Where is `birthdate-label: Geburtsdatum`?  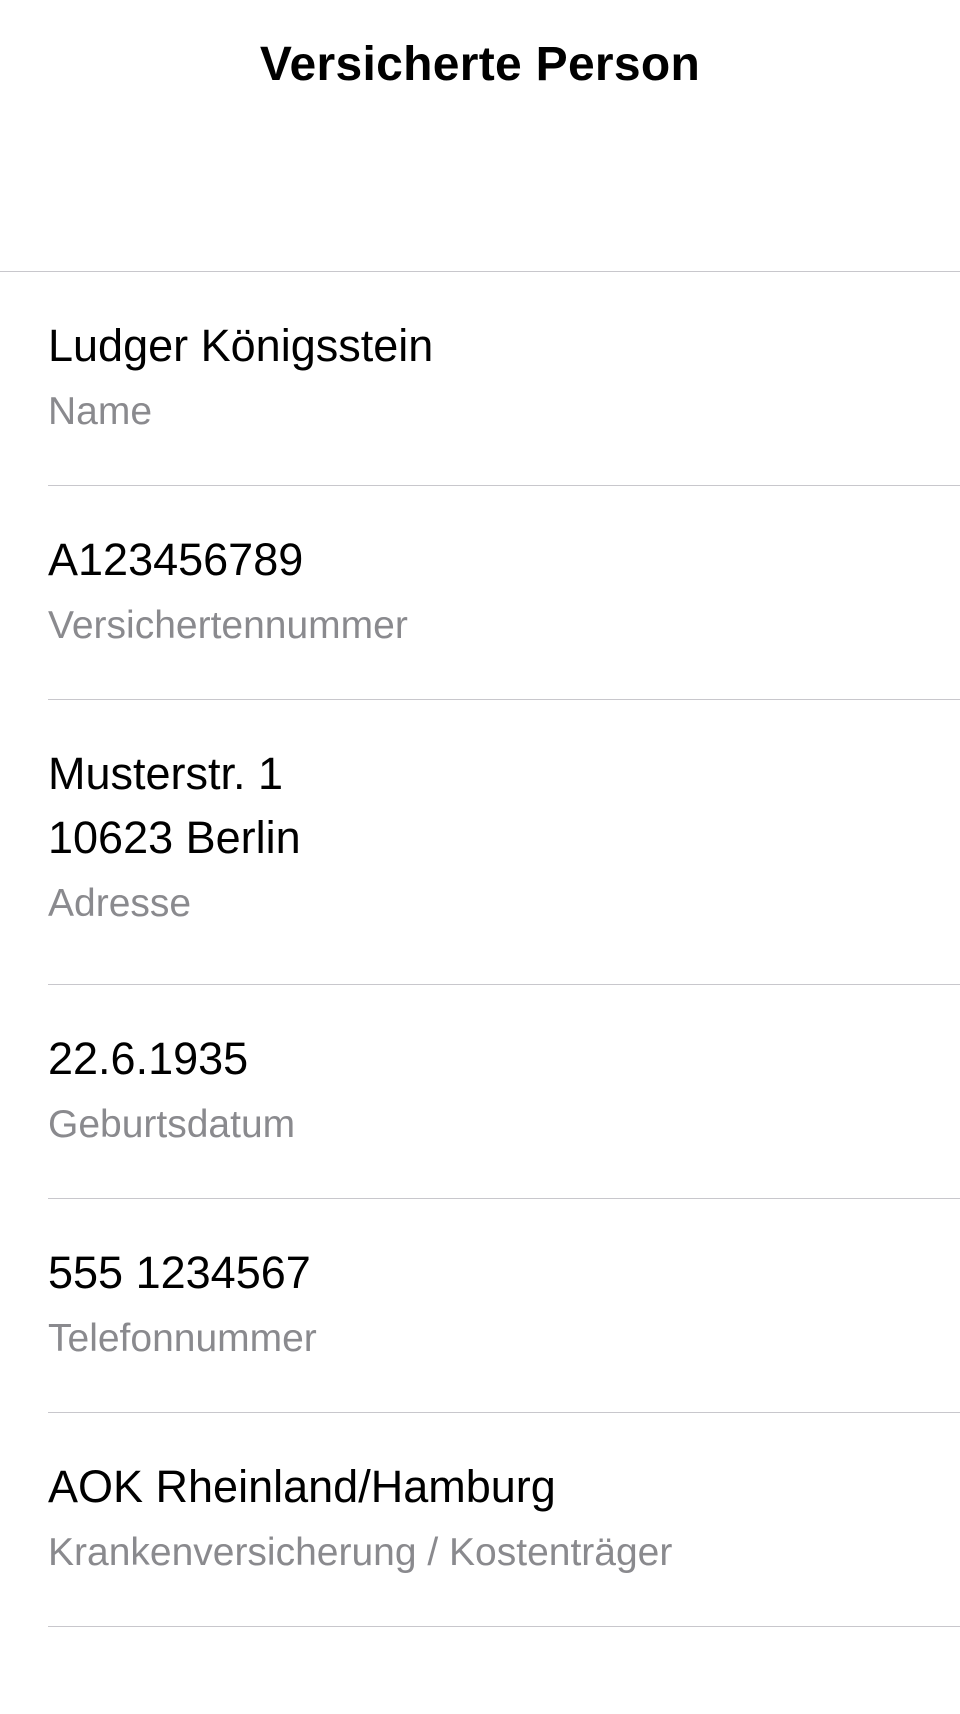
birthdate-label: Geburtsdatum is located at coordinates (172, 1124).